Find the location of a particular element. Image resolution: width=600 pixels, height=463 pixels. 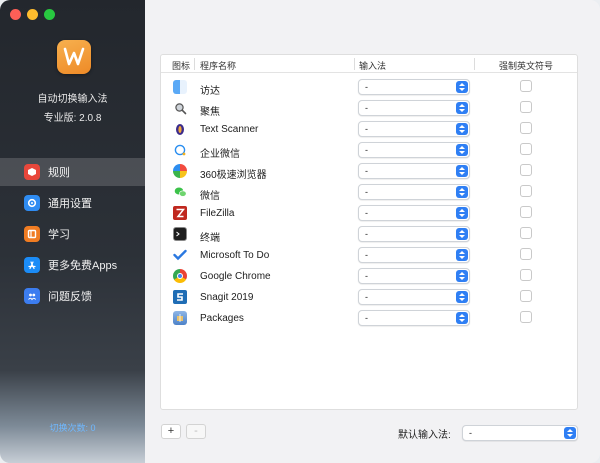

sidebar-nav: 规则 通用设置 学习 更多免费Apps 问题反馈 is located at coordinates (72, 235).